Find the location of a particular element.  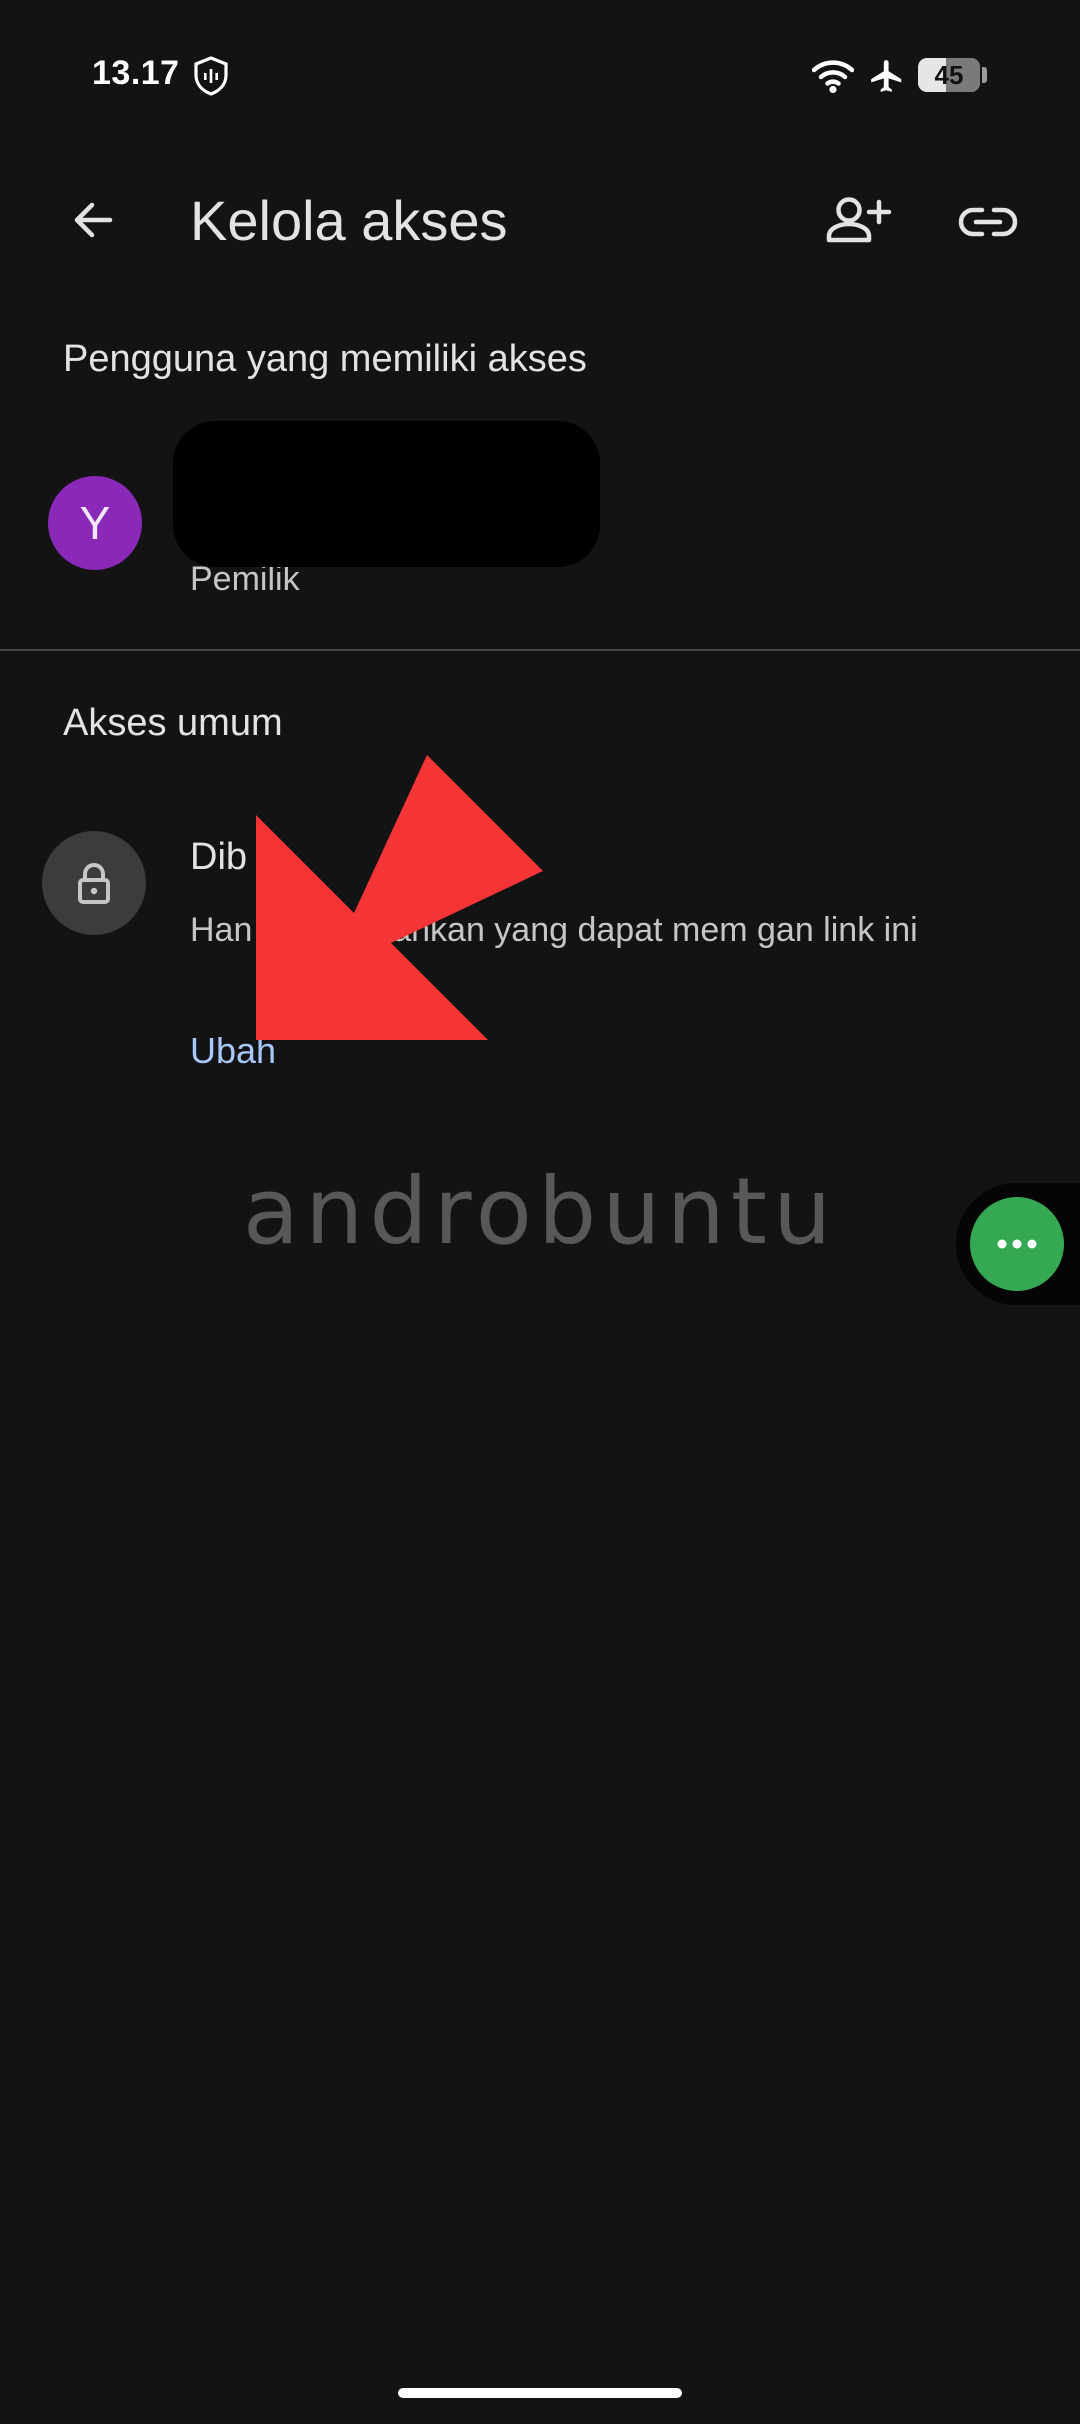

wifi-icon is located at coordinates (833, 77).